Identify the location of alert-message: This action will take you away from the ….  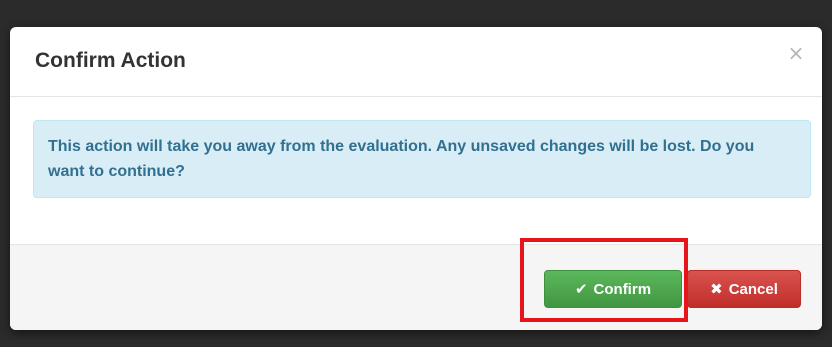
(401, 159).